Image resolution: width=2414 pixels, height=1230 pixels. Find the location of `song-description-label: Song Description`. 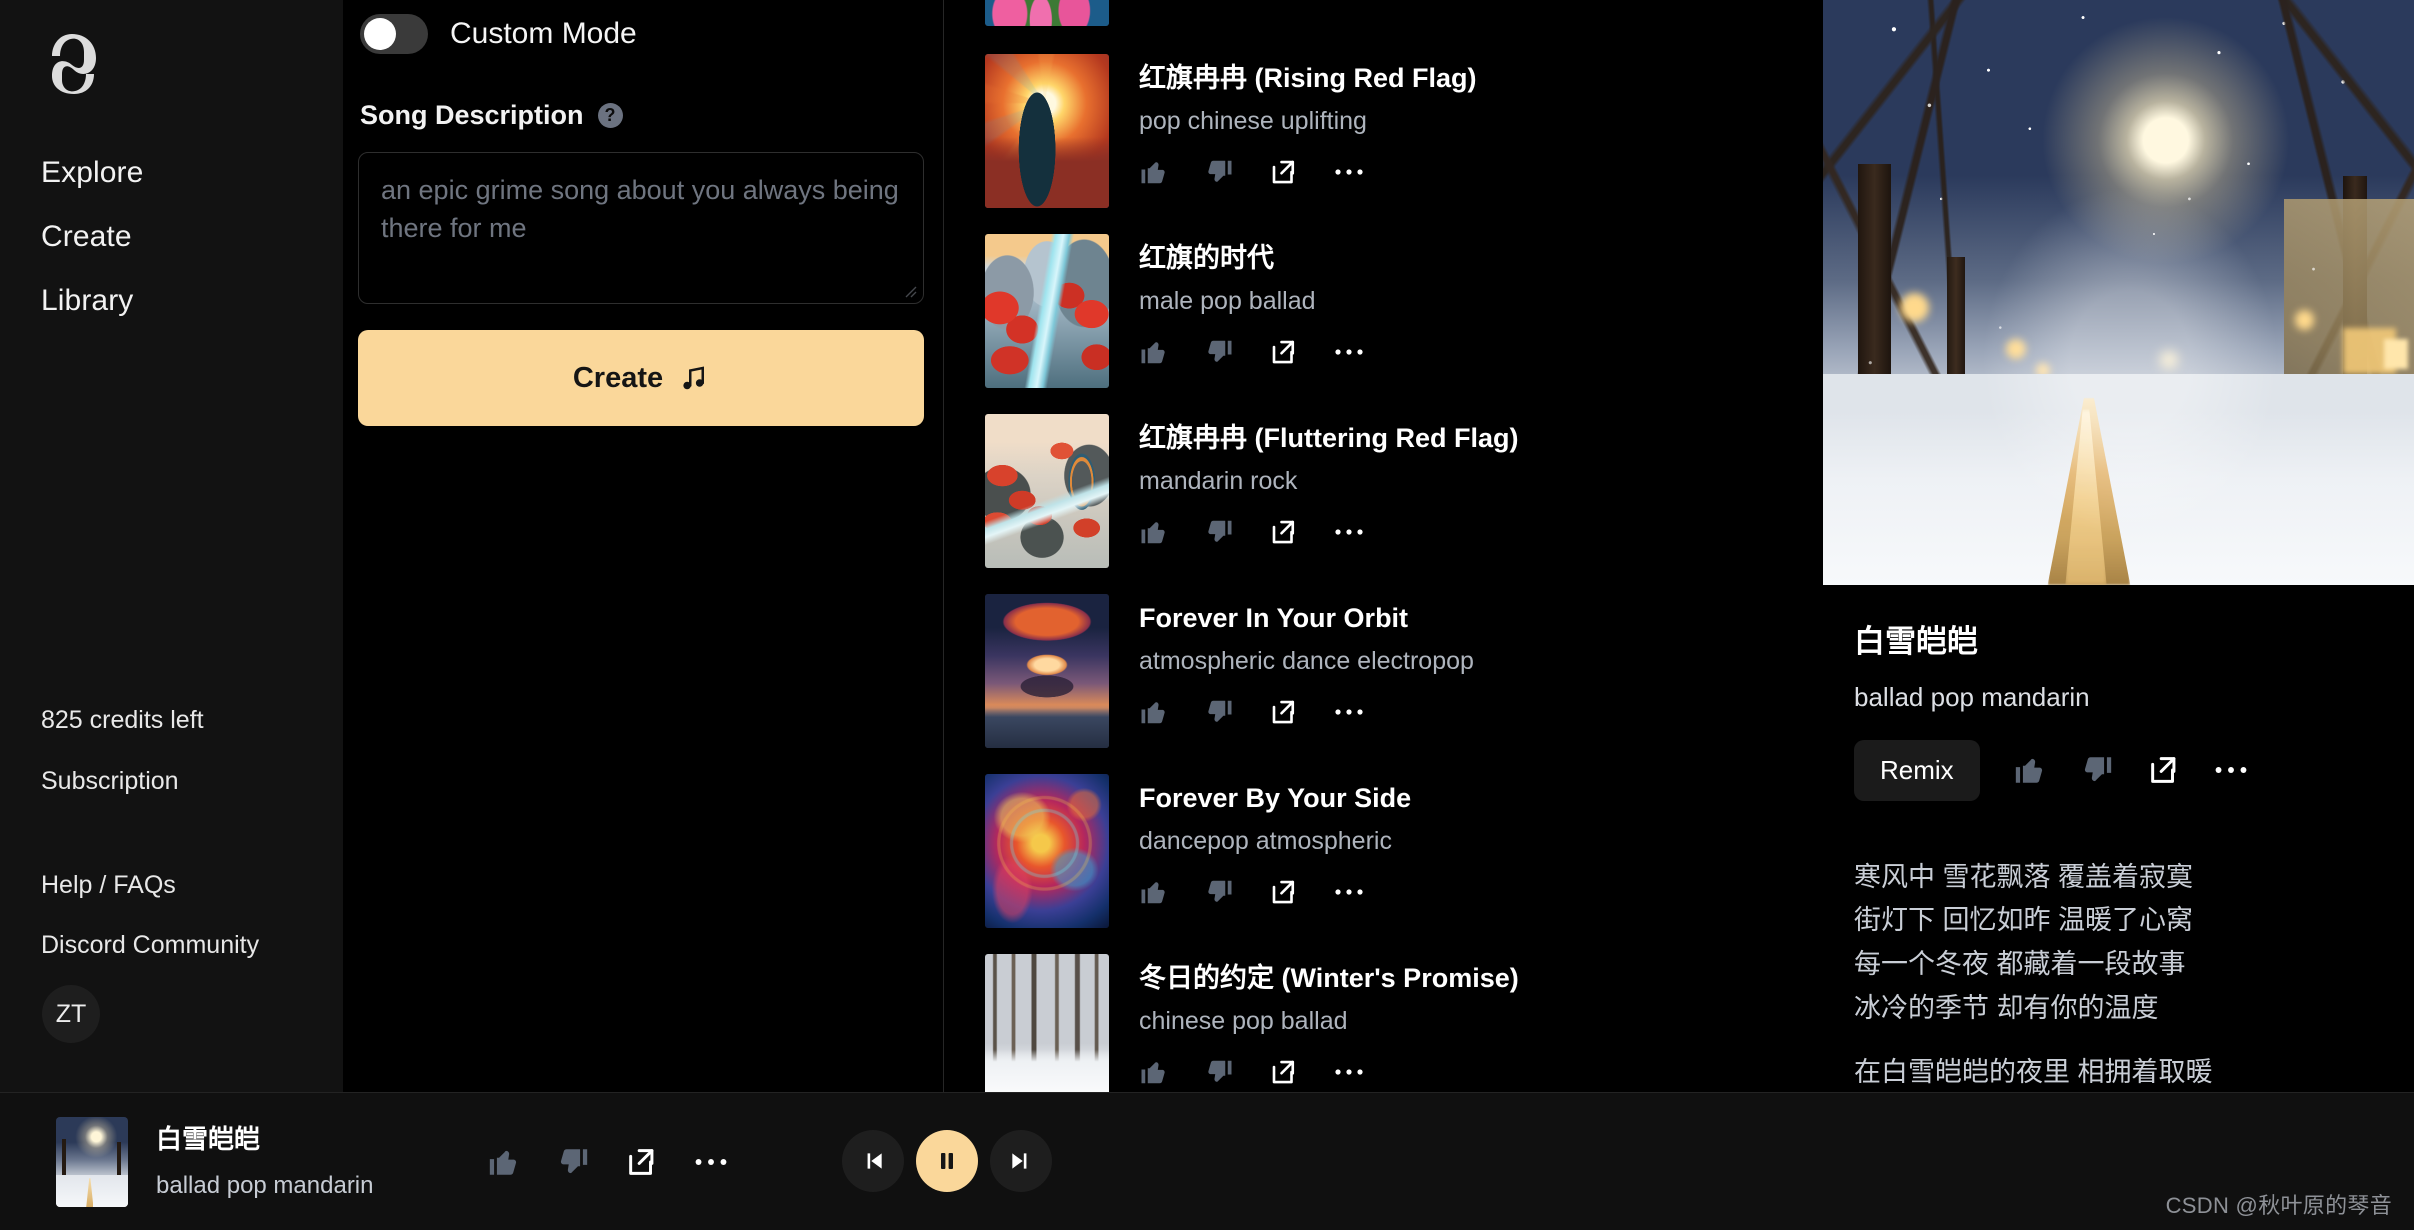

song-description-label: Song Description is located at coordinates (472, 115).